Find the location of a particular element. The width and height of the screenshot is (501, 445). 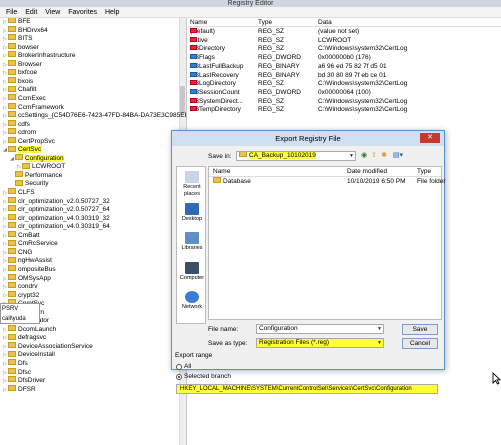

tree-item: ▷ CmBatt is located at coordinates (21, 235).